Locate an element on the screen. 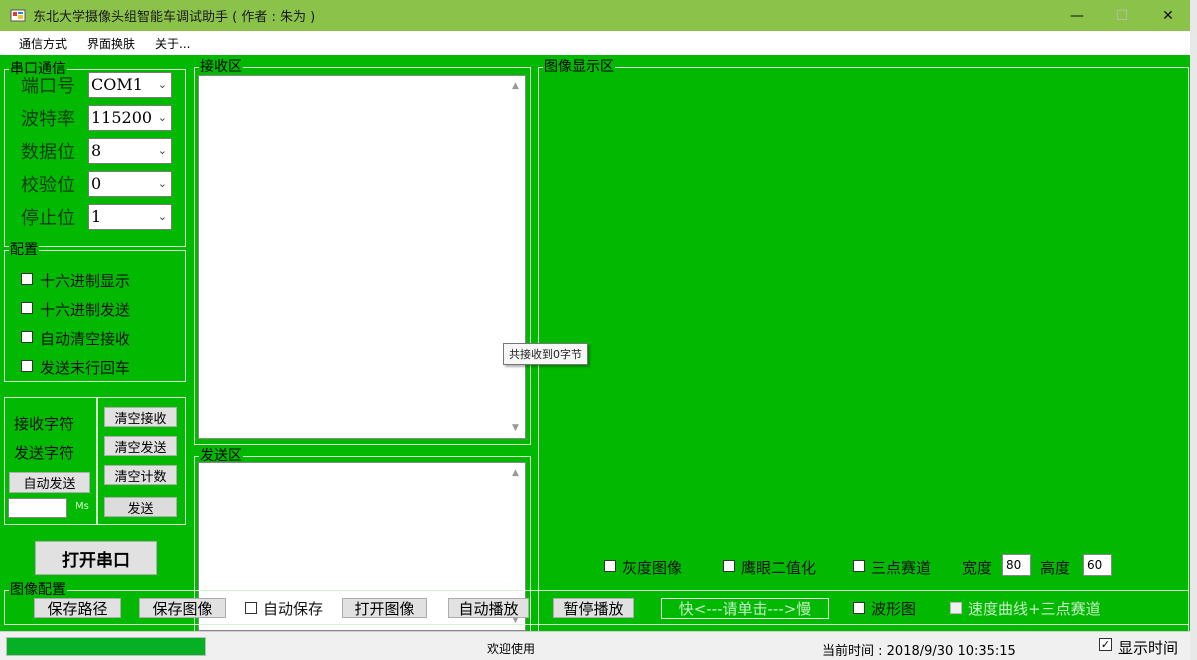 The image size is (1197, 660). open-image-button: 打开图像 is located at coordinates (384, 608).